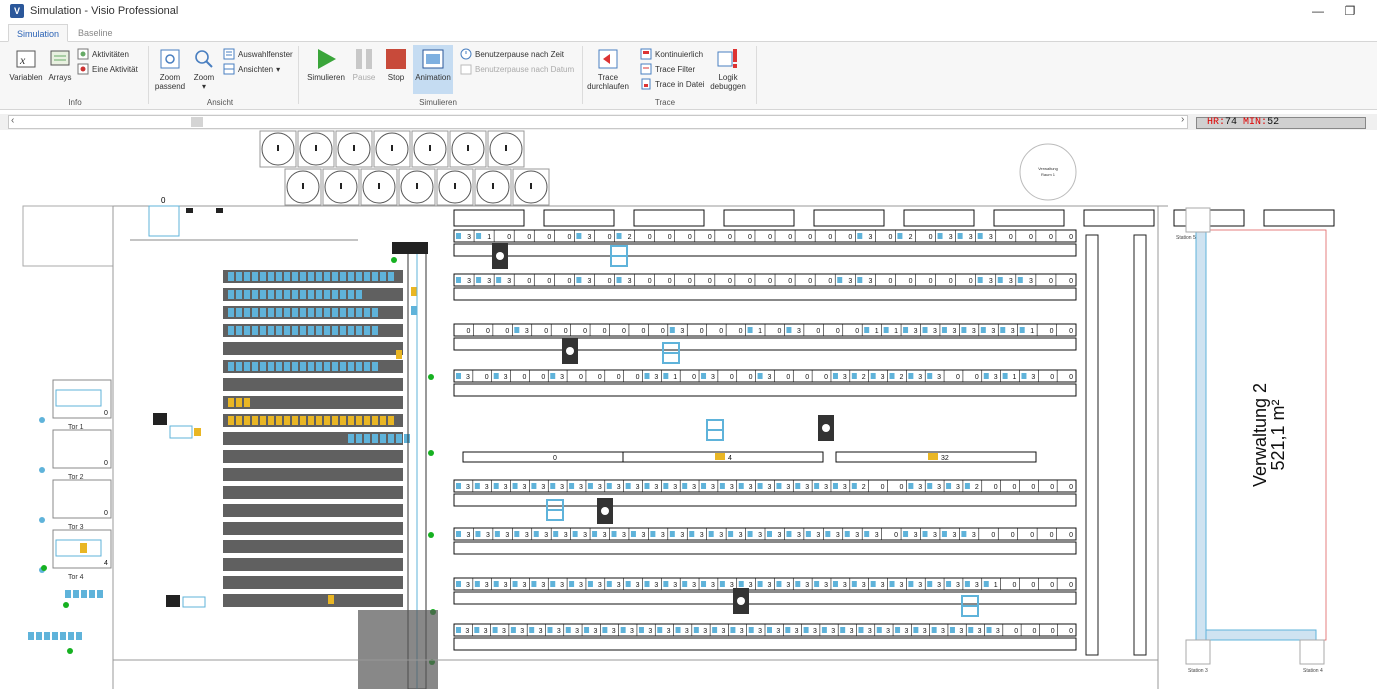 The image size is (1377, 689). I want to click on restore-button: ❐, so click(1350, 11).